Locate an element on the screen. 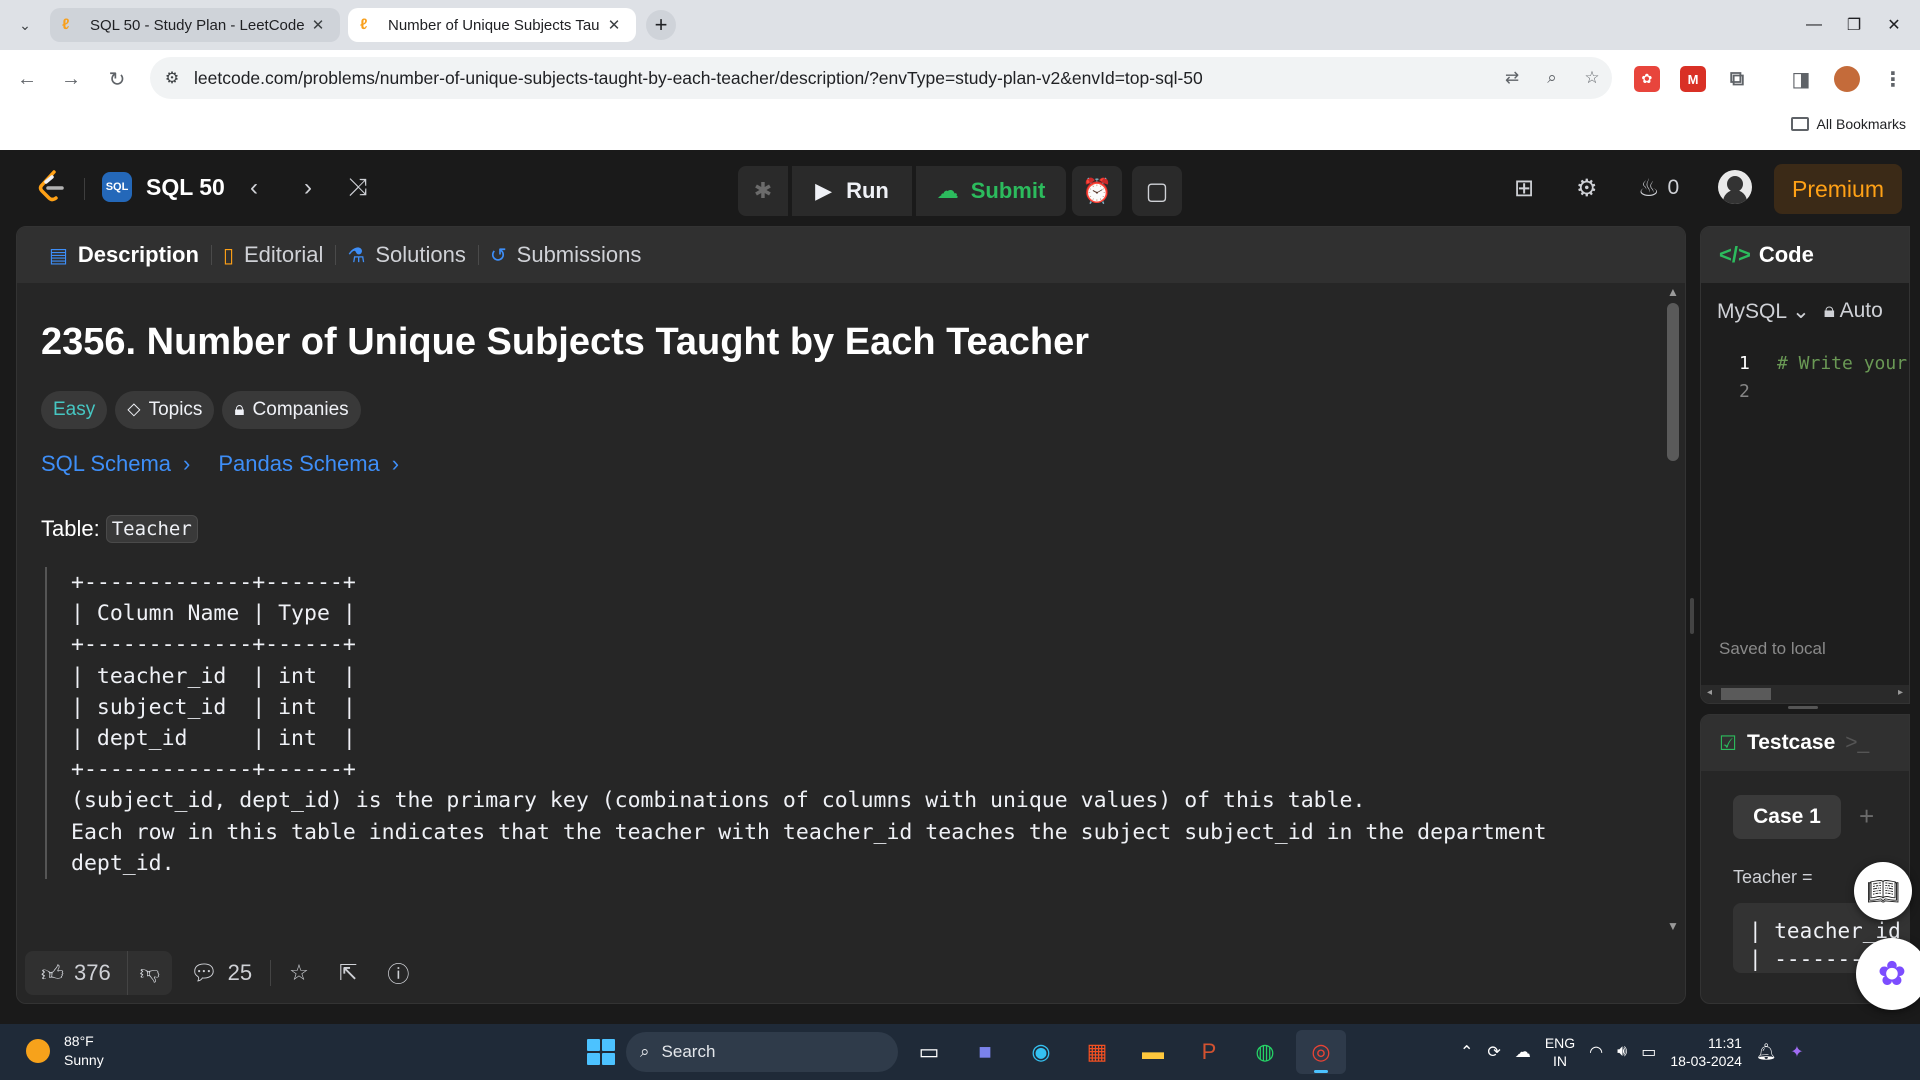  store-icon: ▦ is located at coordinates (1097, 1052).